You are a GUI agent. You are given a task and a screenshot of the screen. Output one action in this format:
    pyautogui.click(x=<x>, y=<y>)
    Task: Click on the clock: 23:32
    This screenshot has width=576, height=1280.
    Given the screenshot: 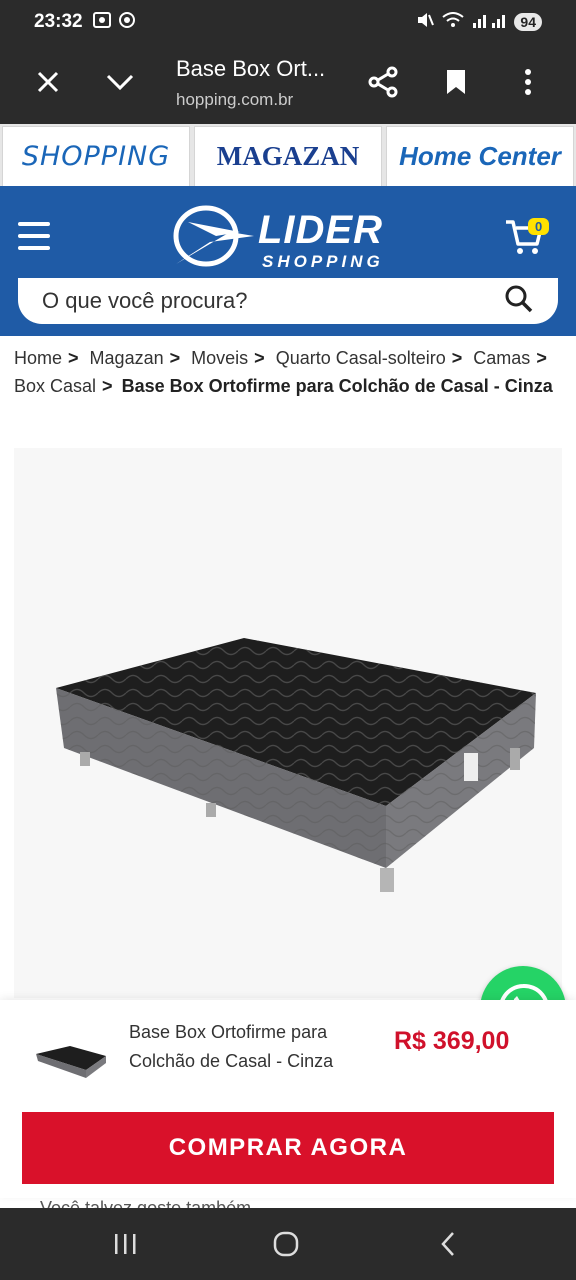 What is the action you would take?
    pyautogui.click(x=58, y=21)
    